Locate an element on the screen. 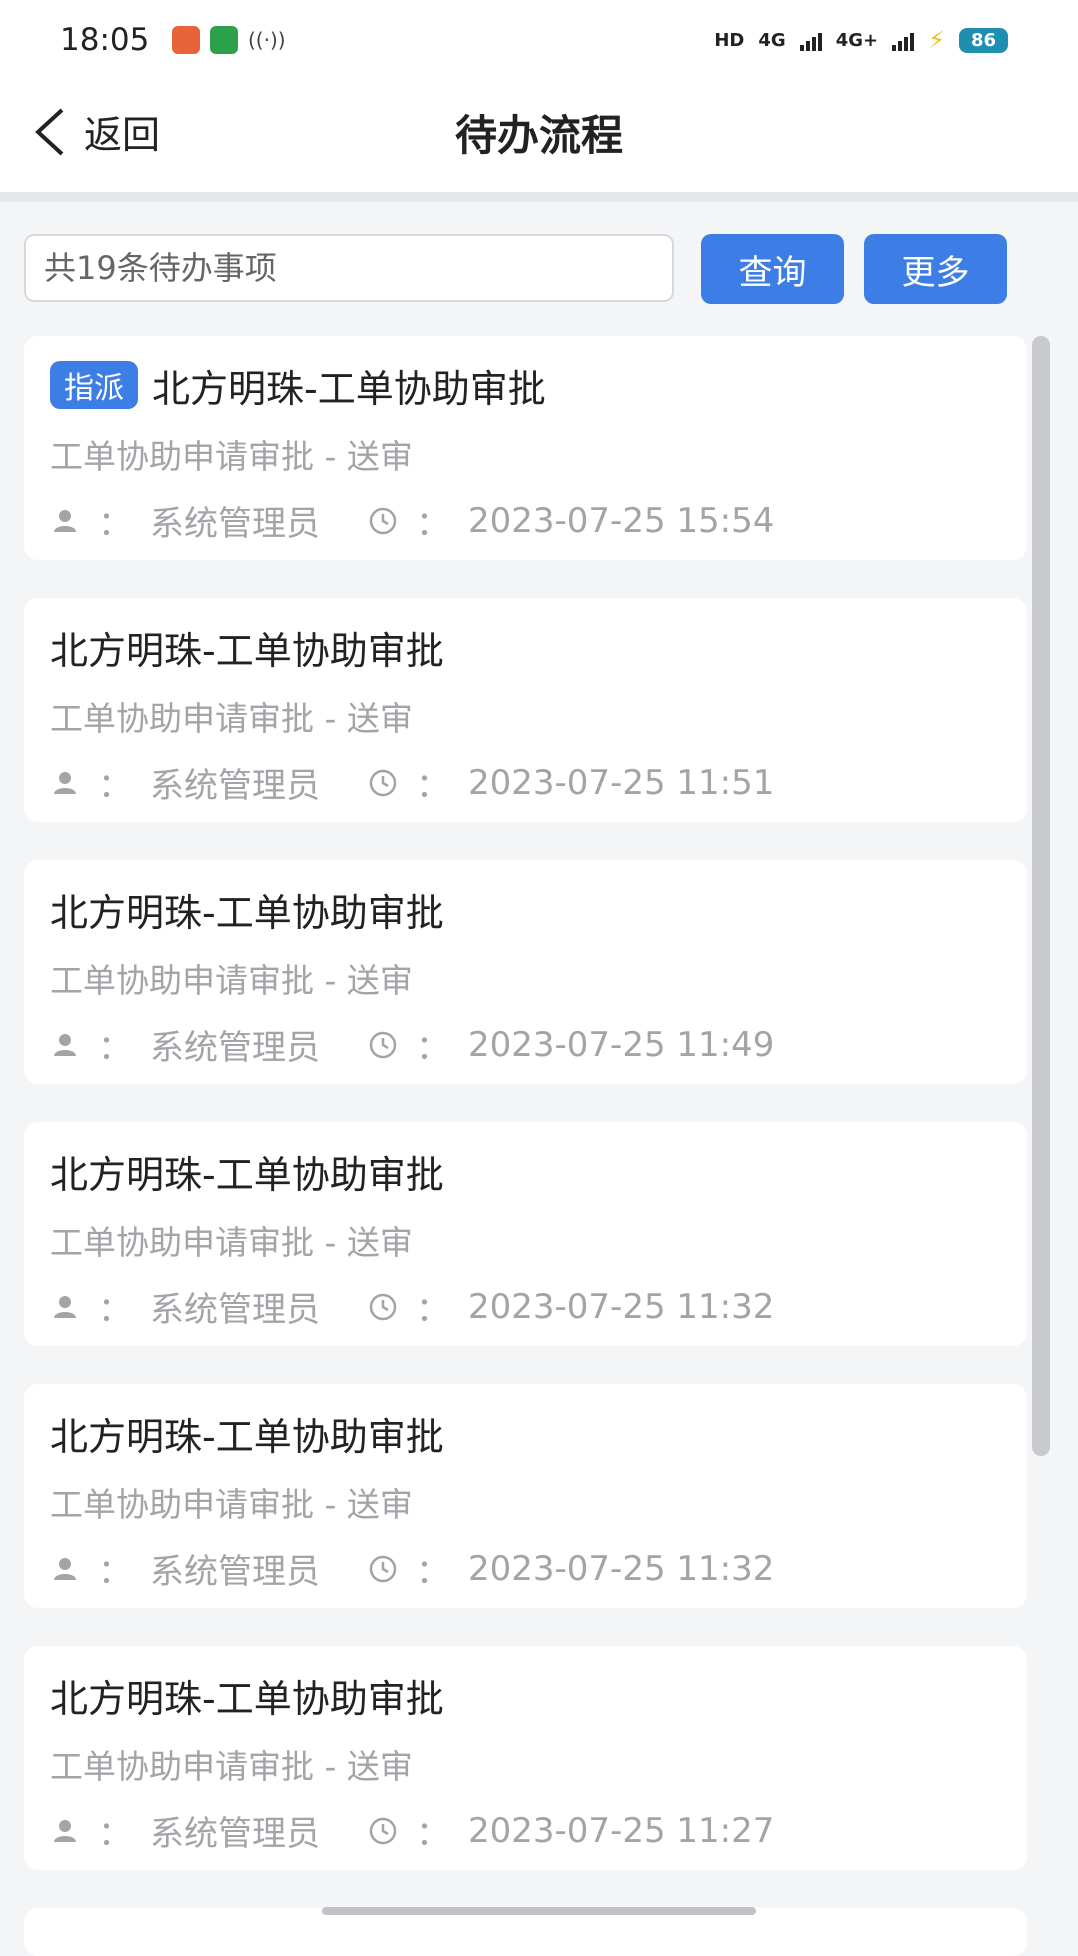  status-bar: 18:05 ((·)) HD 4G 4G+ ⚡ 86 is located at coordinates (539, 40).